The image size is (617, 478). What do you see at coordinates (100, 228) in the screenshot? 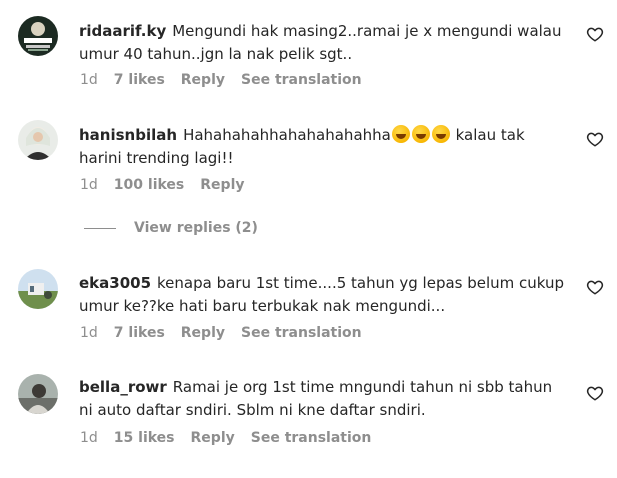
I see `divider-line` at bounding box center [100, 228].